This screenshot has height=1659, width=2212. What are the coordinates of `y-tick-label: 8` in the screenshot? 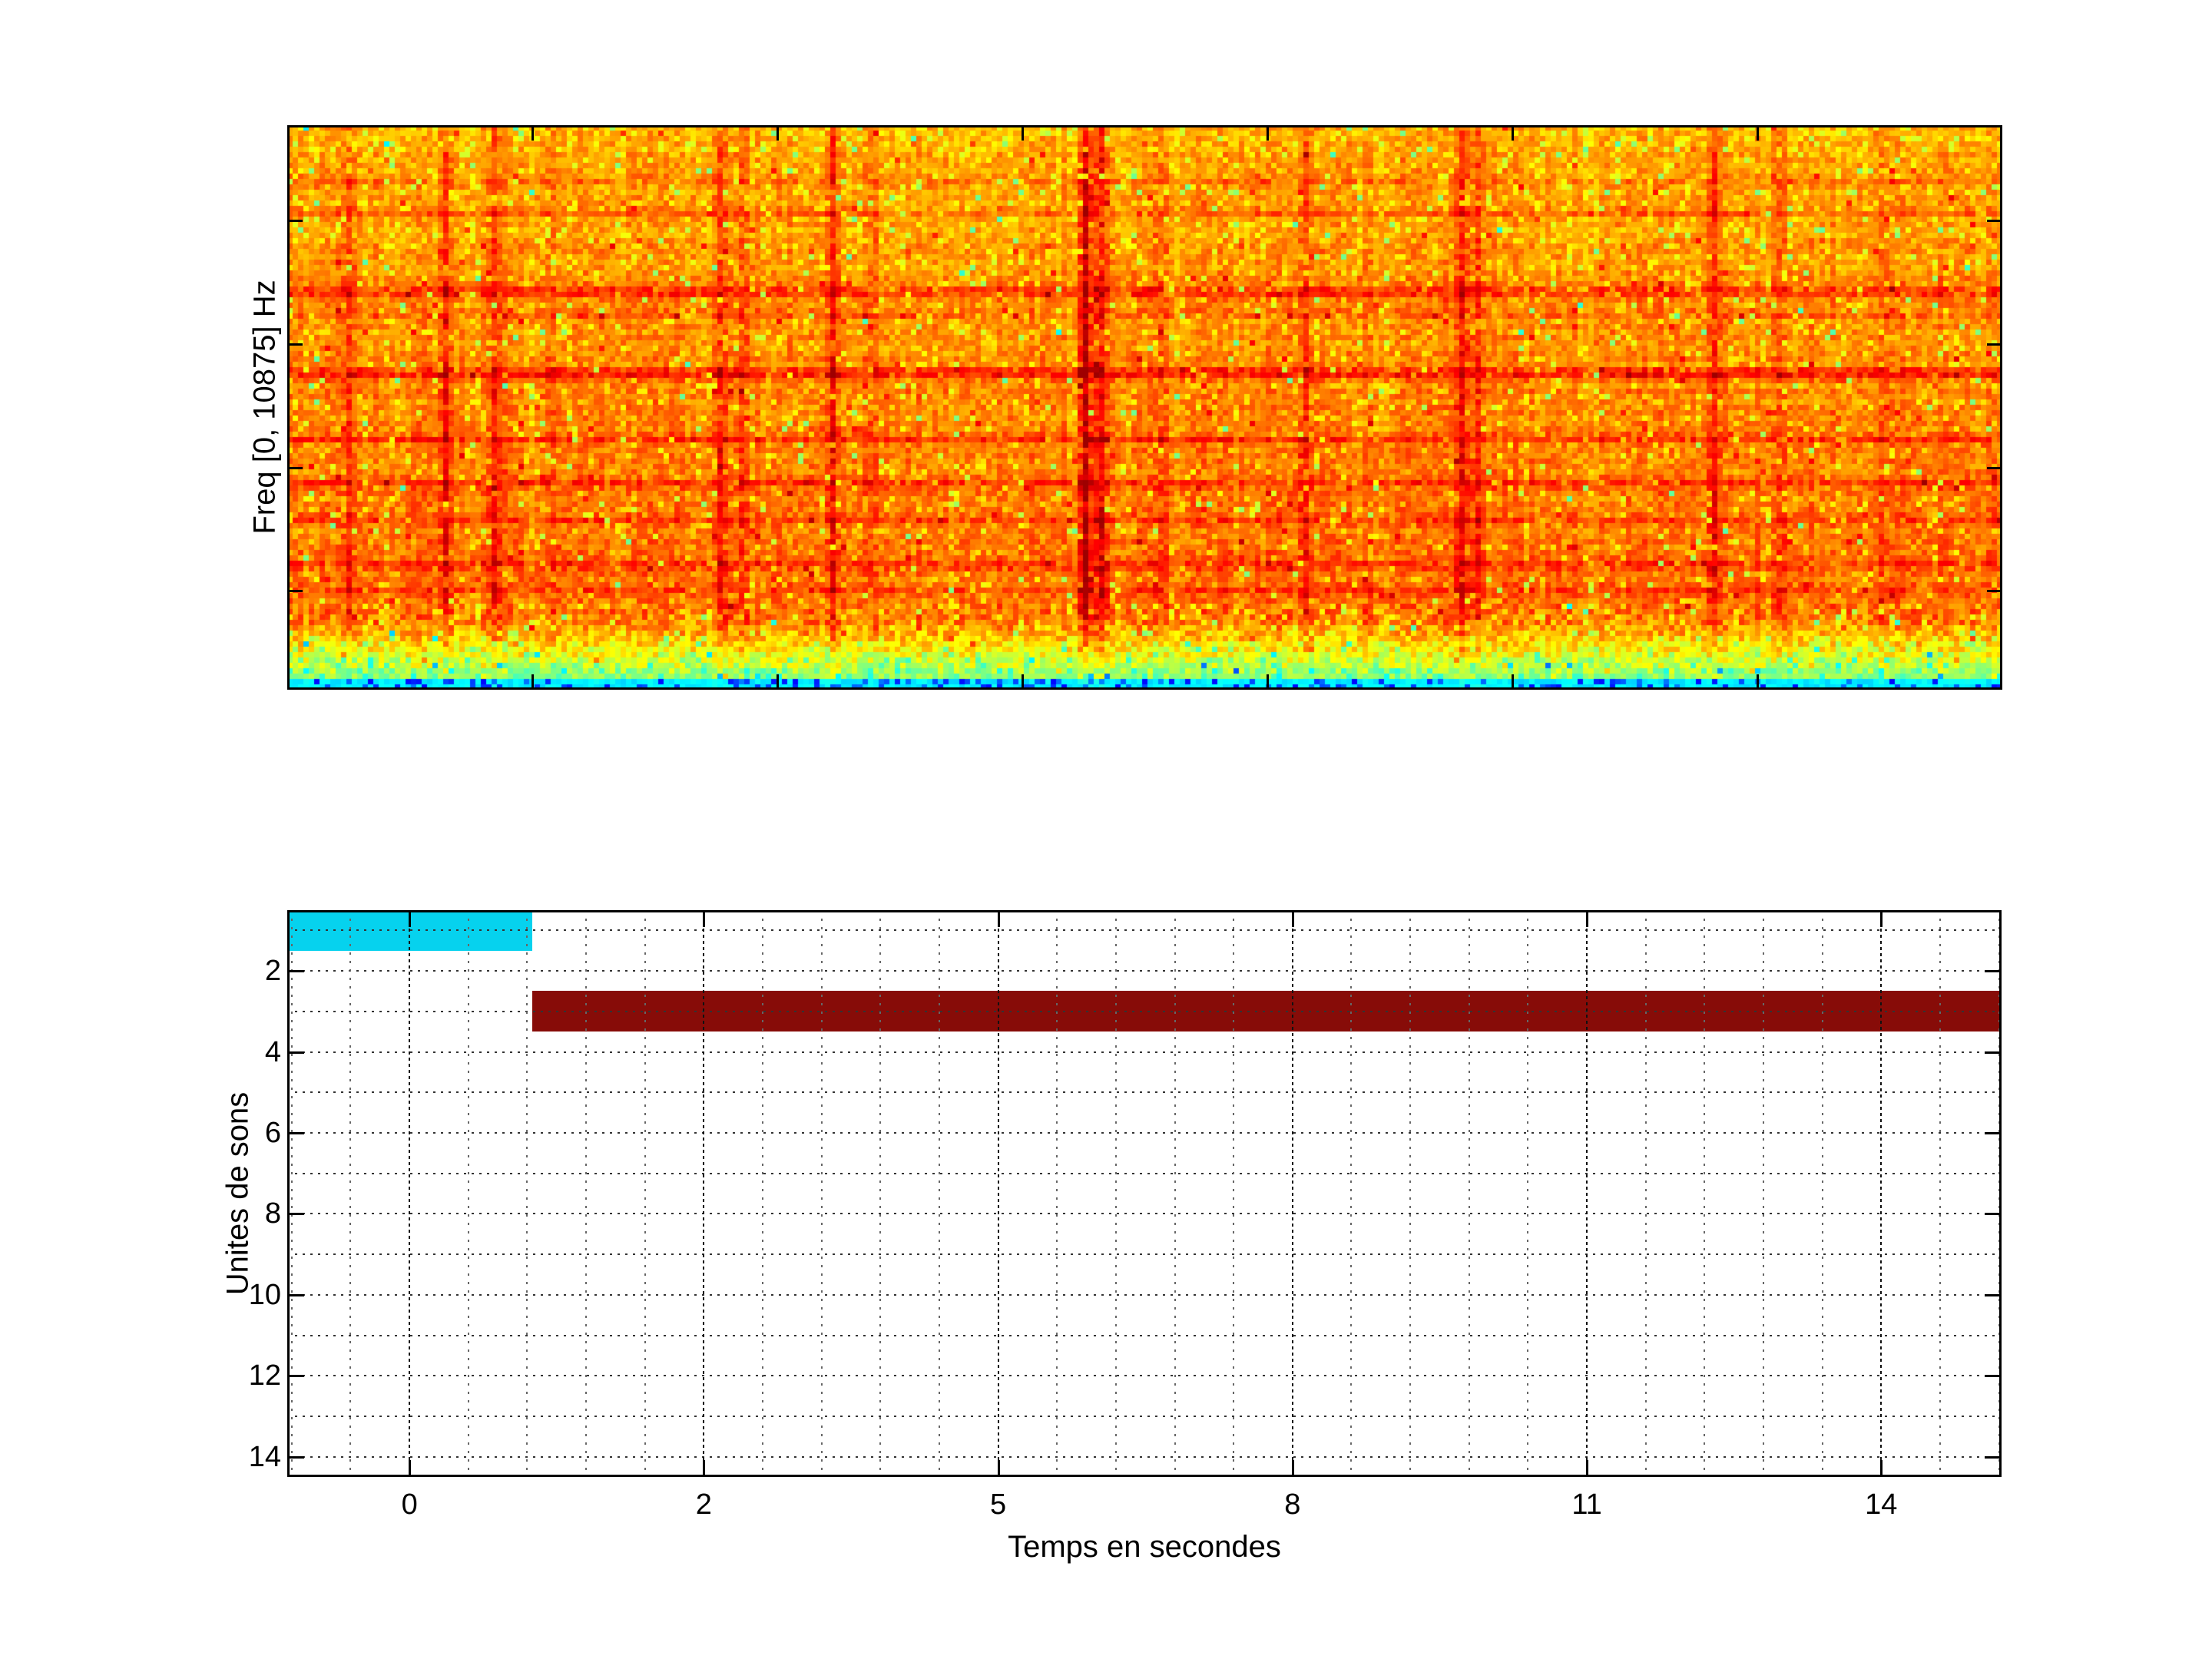 It's located at (272, 1214).